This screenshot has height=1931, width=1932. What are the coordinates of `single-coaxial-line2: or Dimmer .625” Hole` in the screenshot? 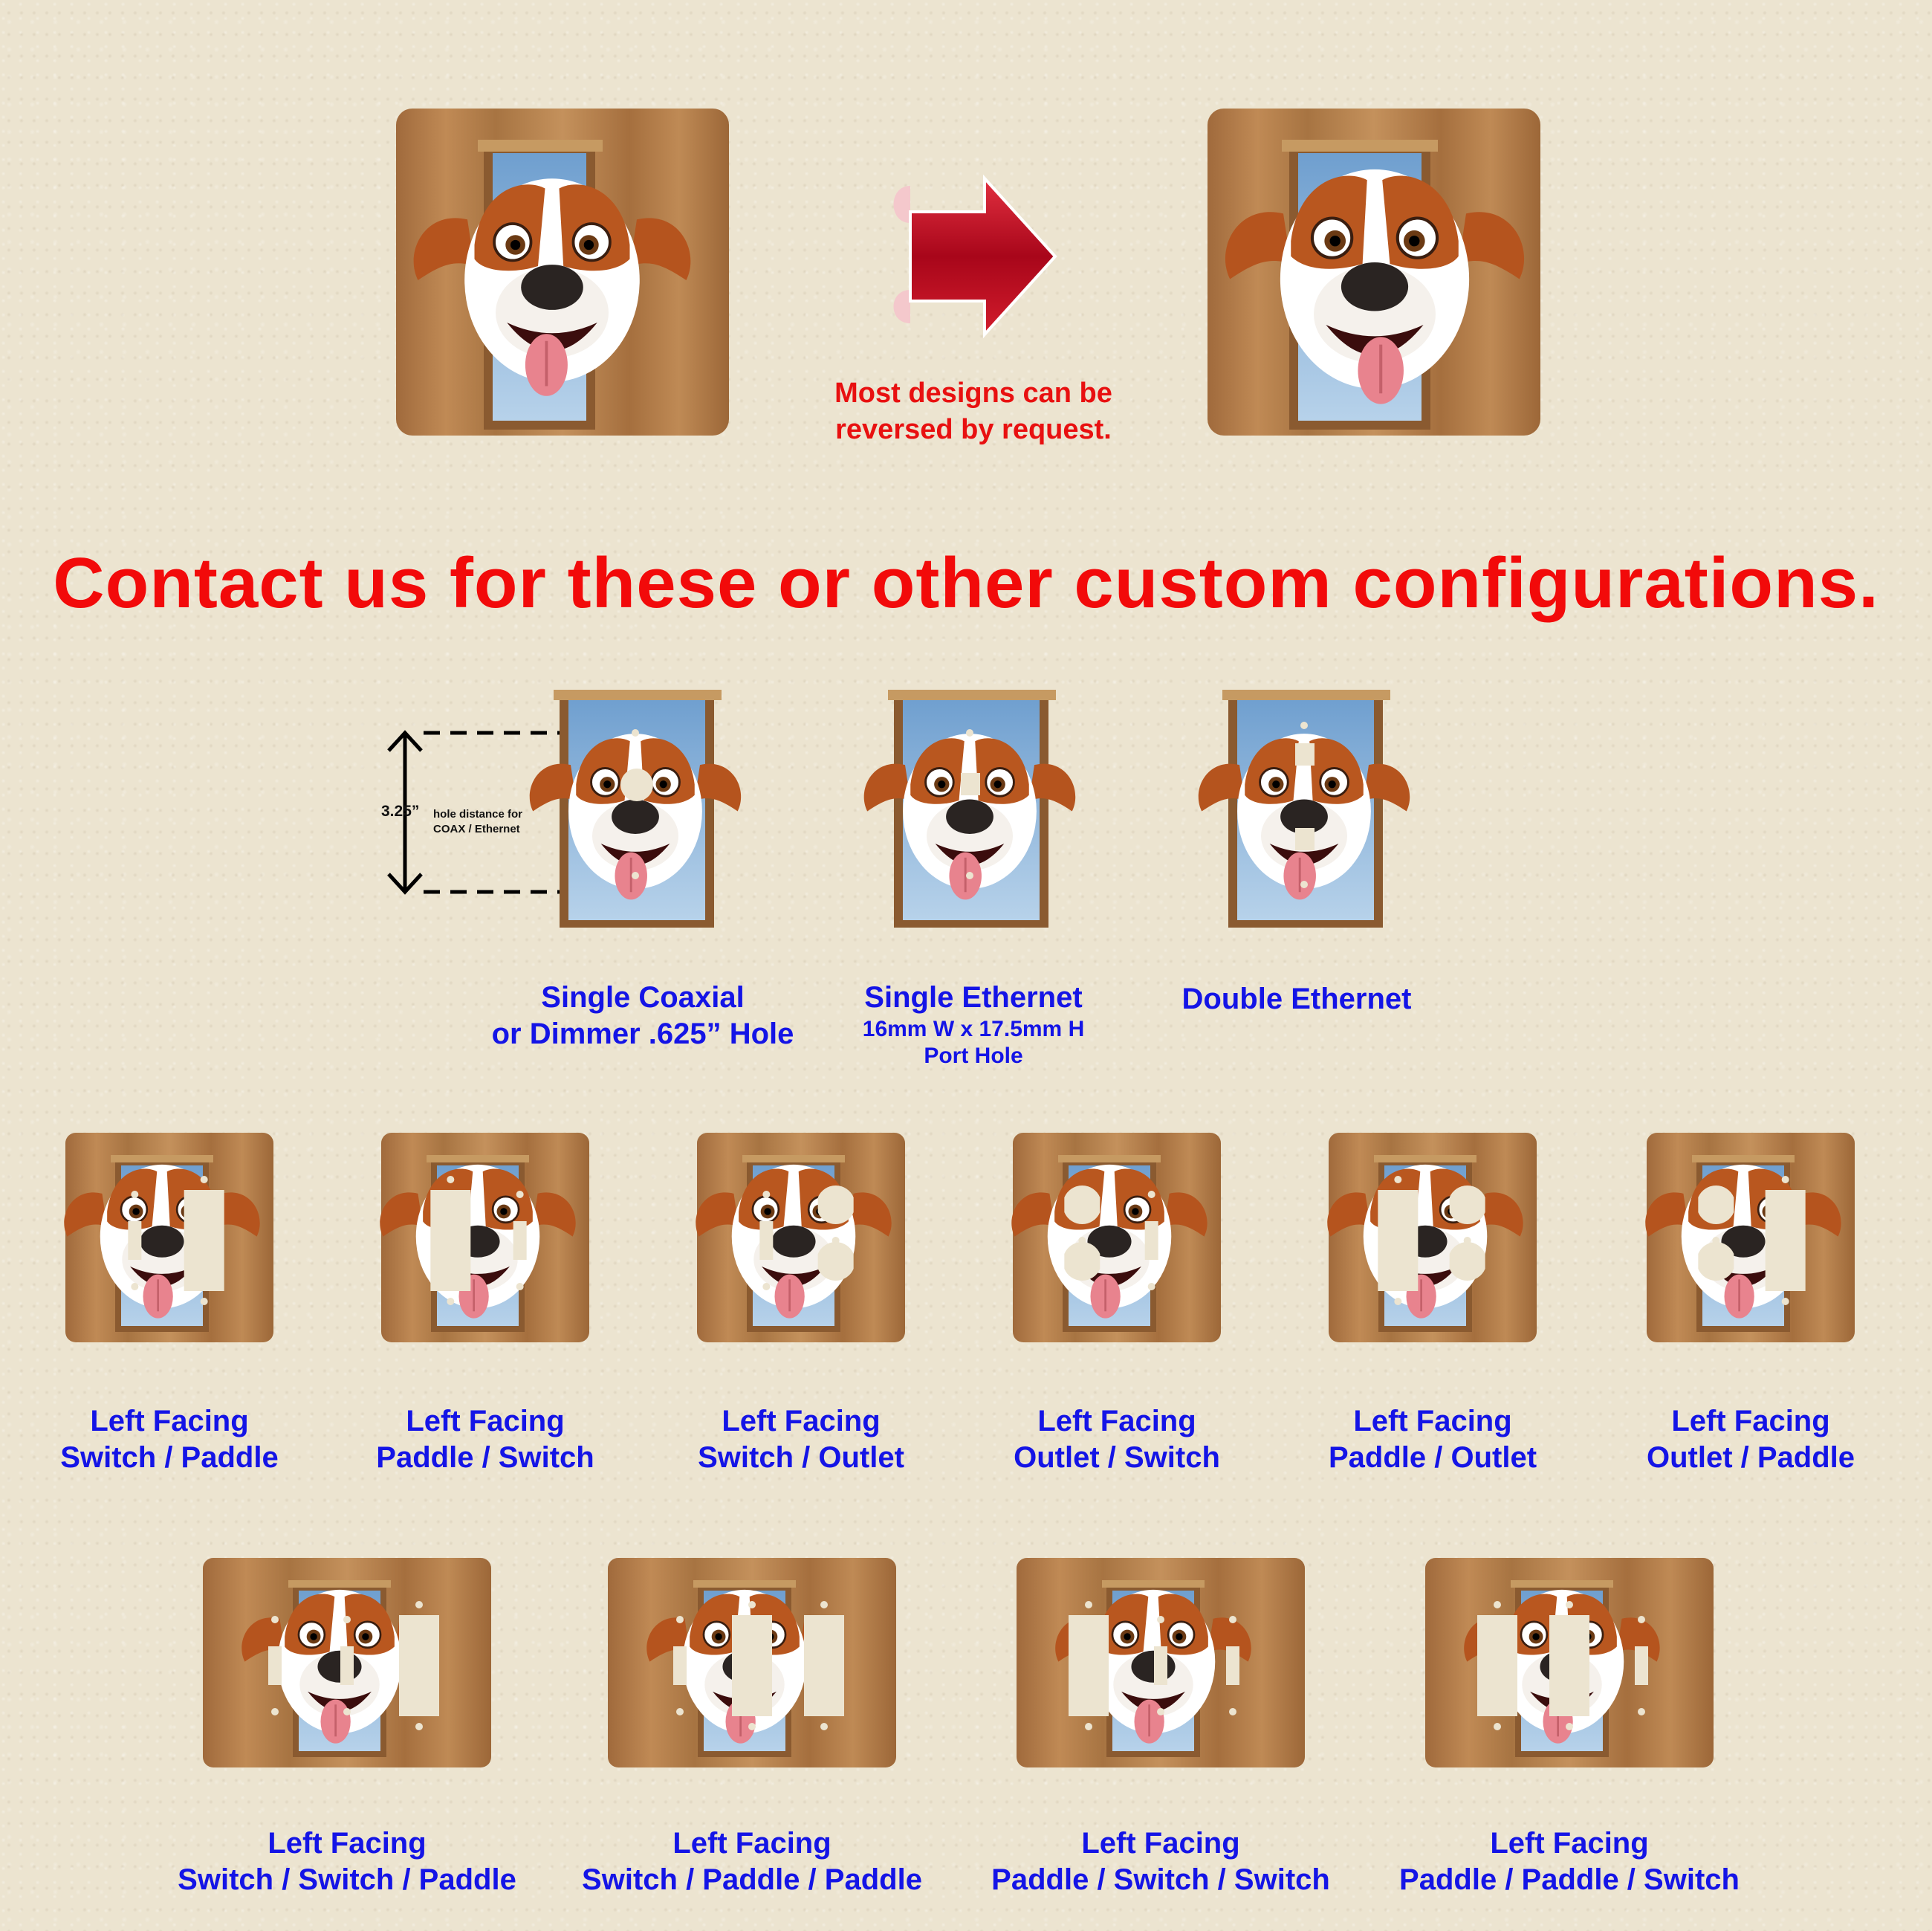 It's located at (642, 1033).